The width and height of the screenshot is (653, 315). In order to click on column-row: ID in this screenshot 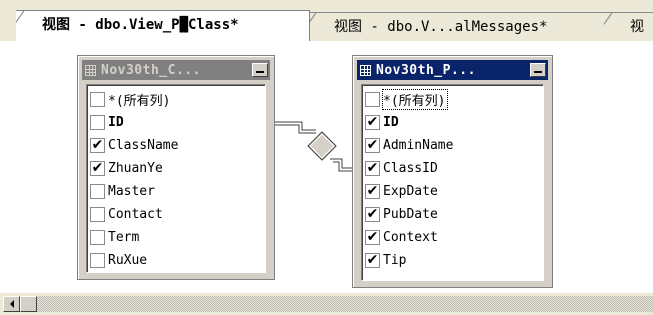, I will do `click(177, 122)`.